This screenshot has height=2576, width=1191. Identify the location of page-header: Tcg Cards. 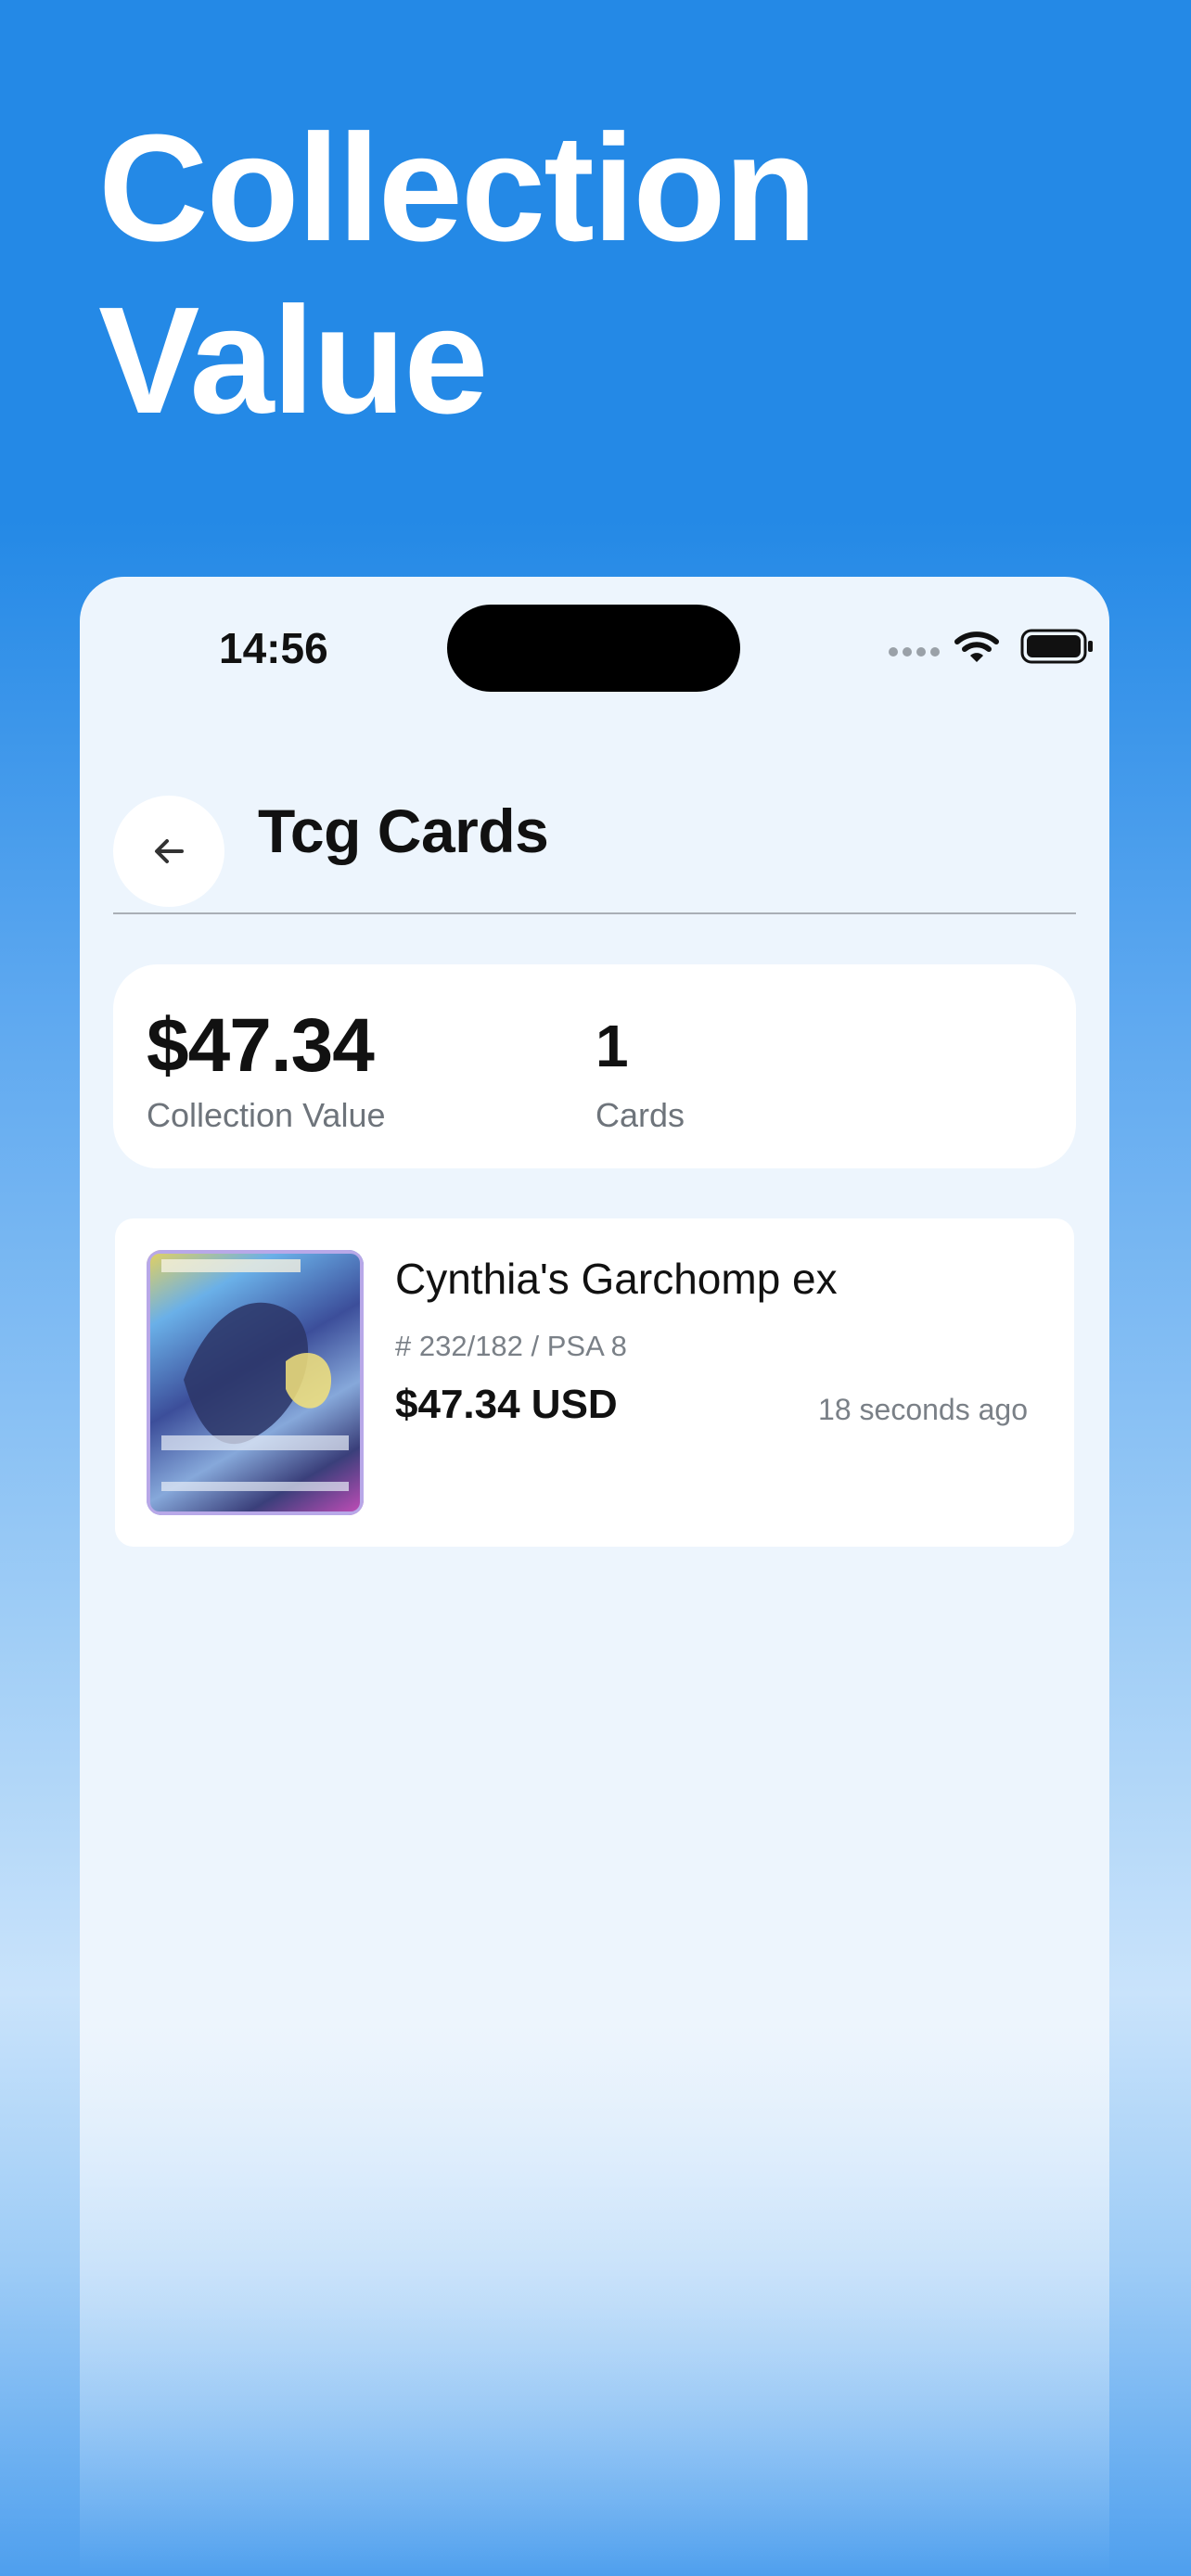
(594, 844).